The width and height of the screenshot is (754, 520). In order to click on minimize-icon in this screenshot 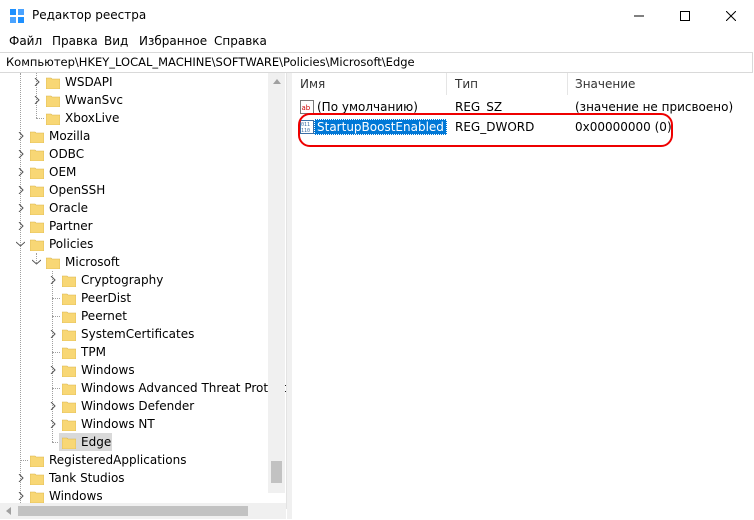, I will do `click(639, 15)`.